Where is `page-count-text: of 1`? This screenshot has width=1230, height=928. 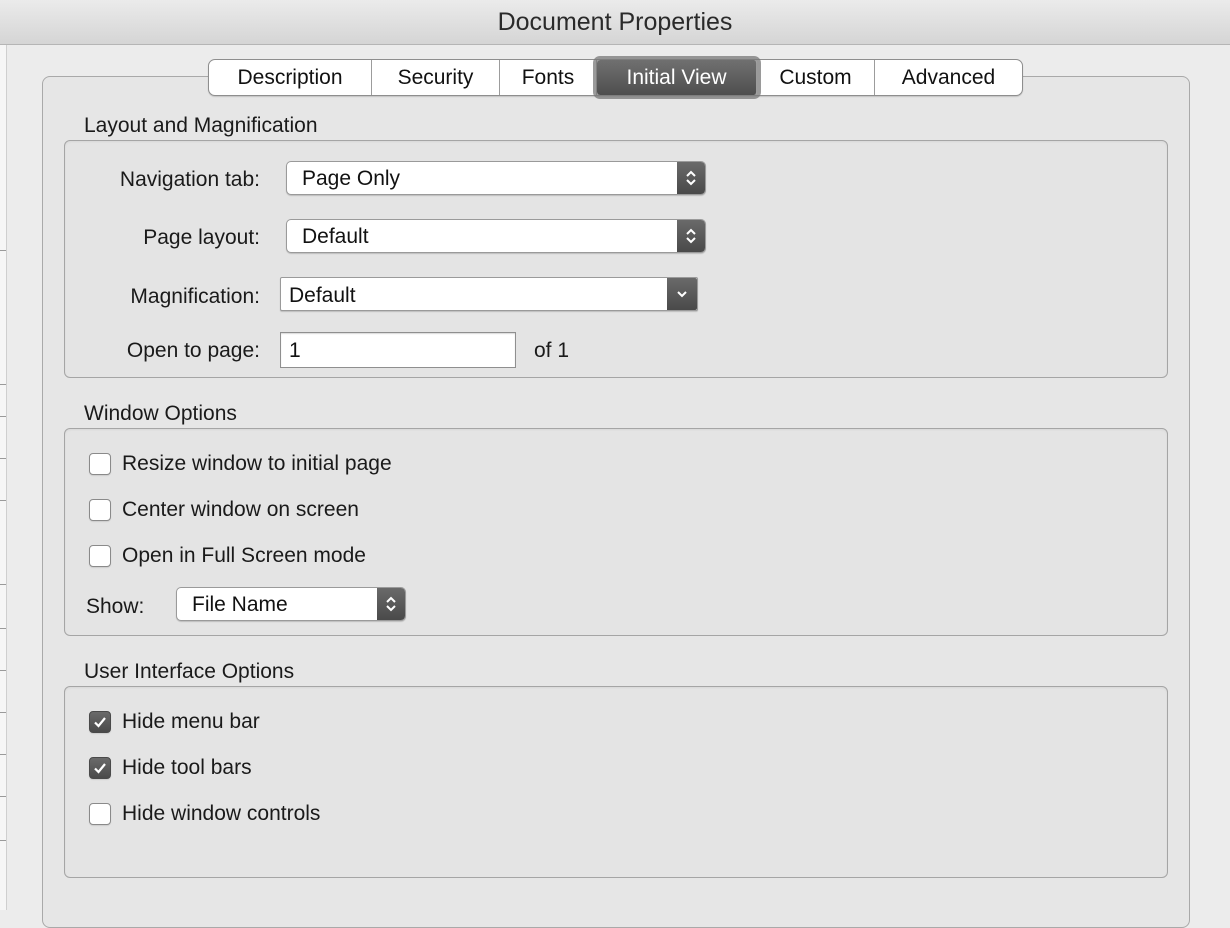 page-count-text: of 1 is located at coordinates (552, 350).